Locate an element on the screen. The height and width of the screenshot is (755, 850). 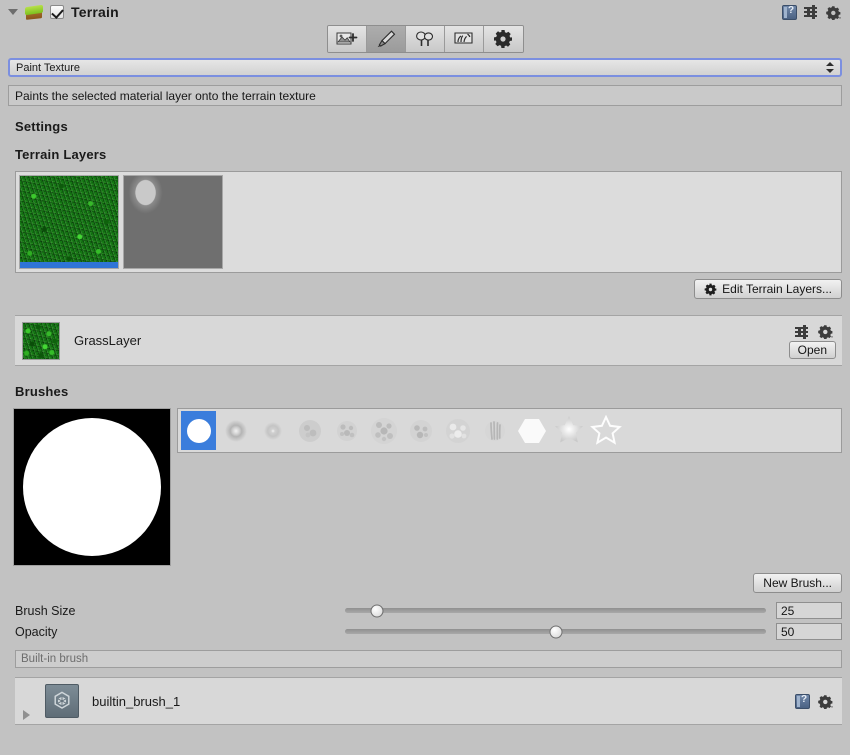
brush-preview-shape is located at coordinates (92, 487).